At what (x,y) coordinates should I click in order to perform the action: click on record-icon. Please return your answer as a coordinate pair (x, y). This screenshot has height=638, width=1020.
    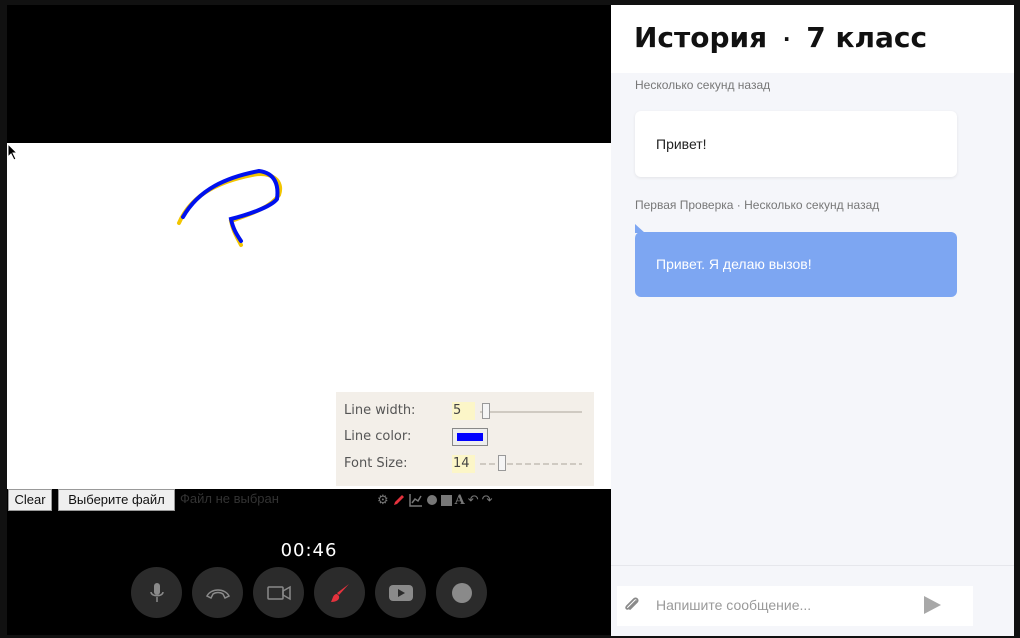
    Looking at the image, I should click on (461, 592).